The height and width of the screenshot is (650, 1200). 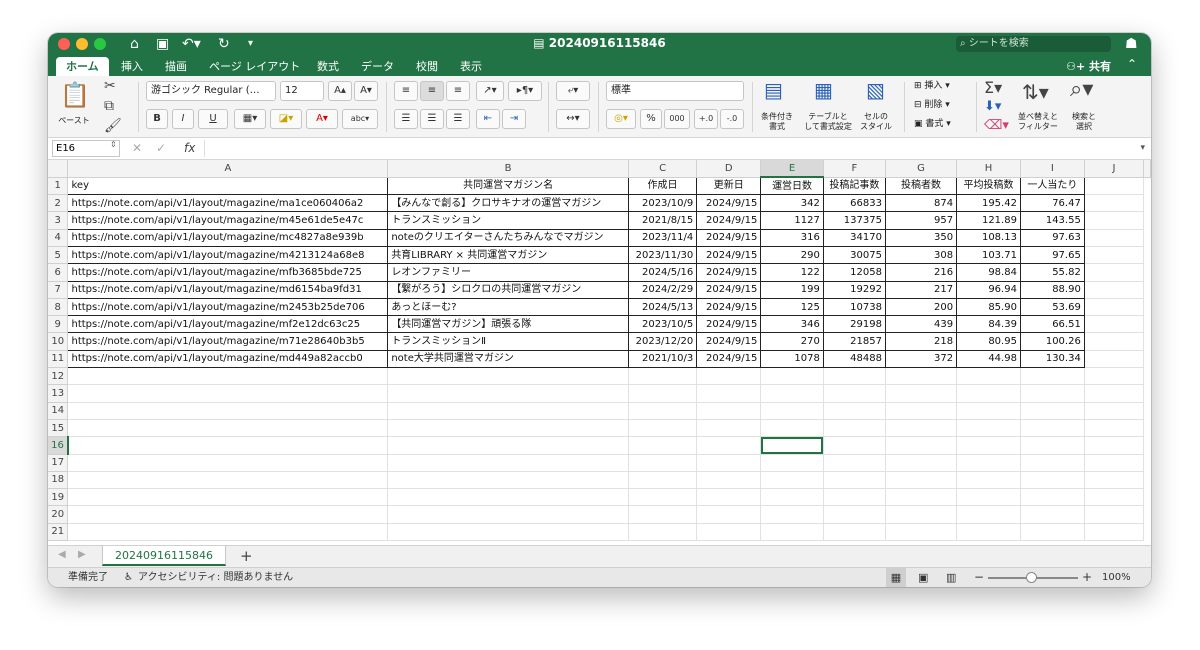 I want to click on align-center-button: ☰, so click(x=432, y=119).